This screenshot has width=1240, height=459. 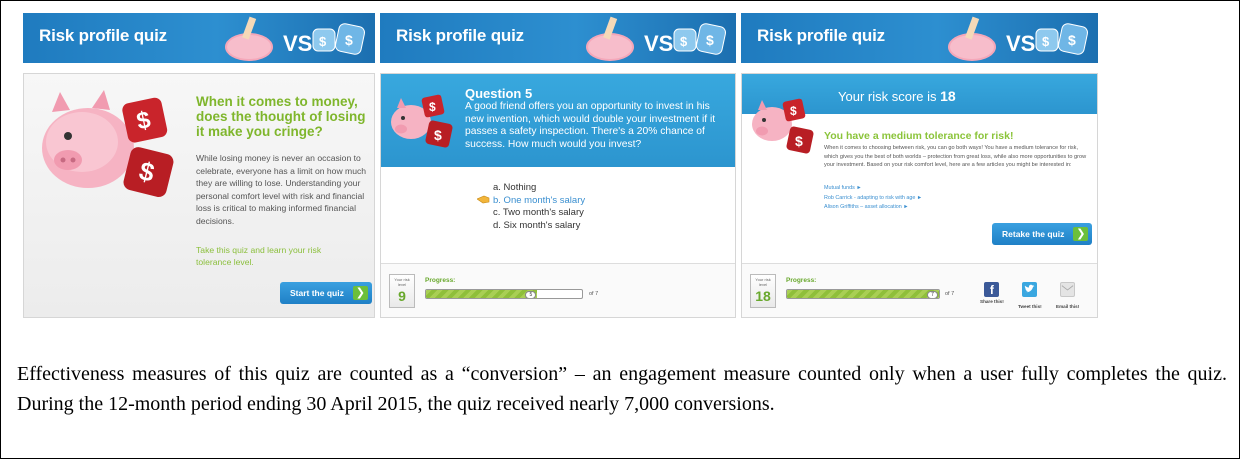 I want to click on score-value: 18, so click(x=948, y=96).